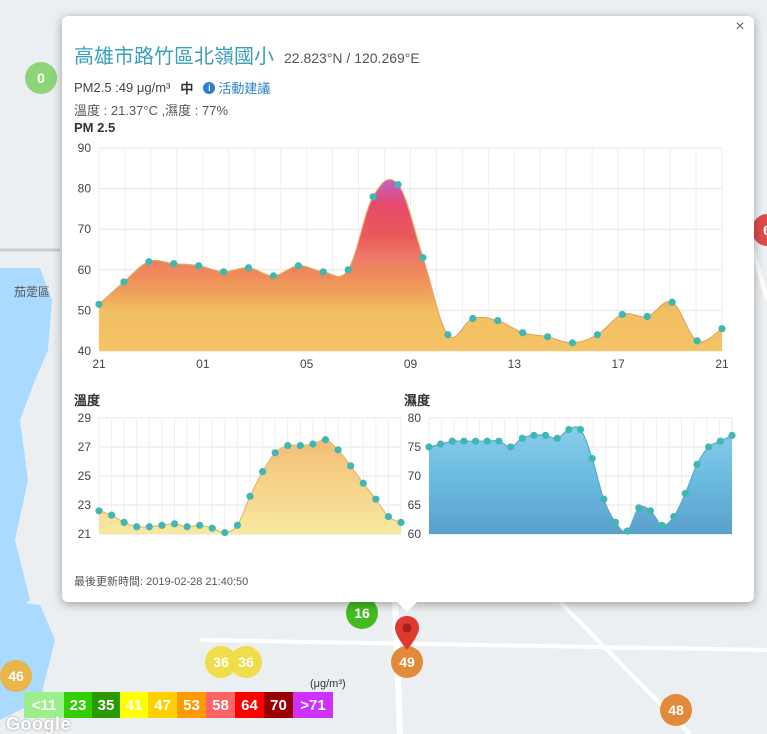 The height and width of the screenshot is (734, 767). Describe the element at coordinates (122, 87) in the screenshot. I see `pm-value: PM2.5 :49 μg/m³` at that location.